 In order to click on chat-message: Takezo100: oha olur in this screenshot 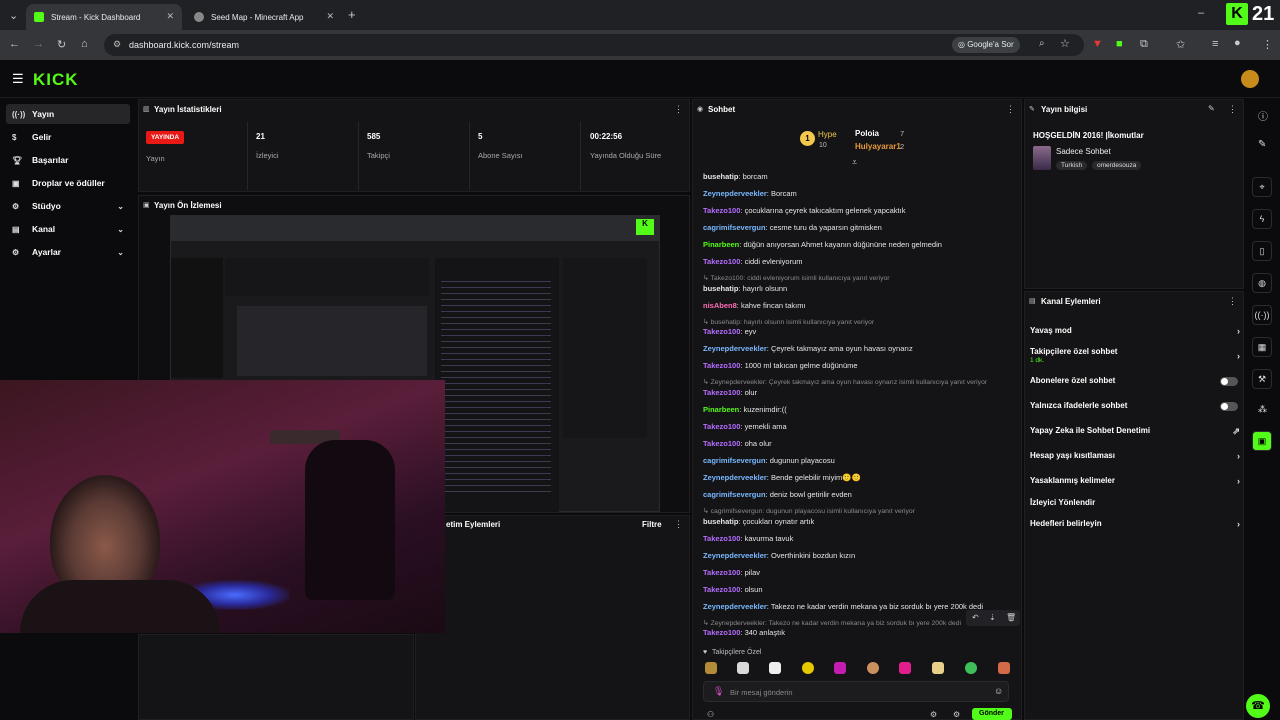, I will do `click(737, 443)`.